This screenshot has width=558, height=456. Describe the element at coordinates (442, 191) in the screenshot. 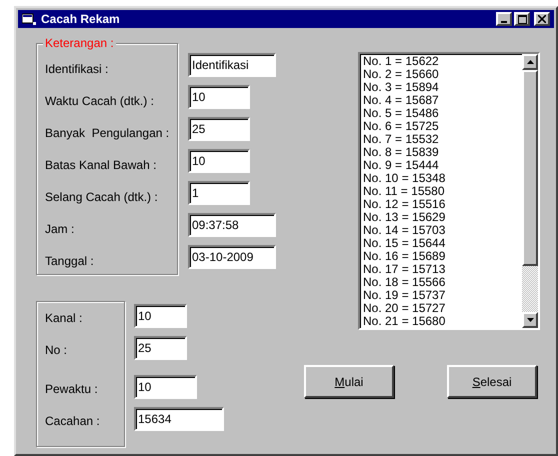

I see `list-item: No. 11 = 15580` at that location.